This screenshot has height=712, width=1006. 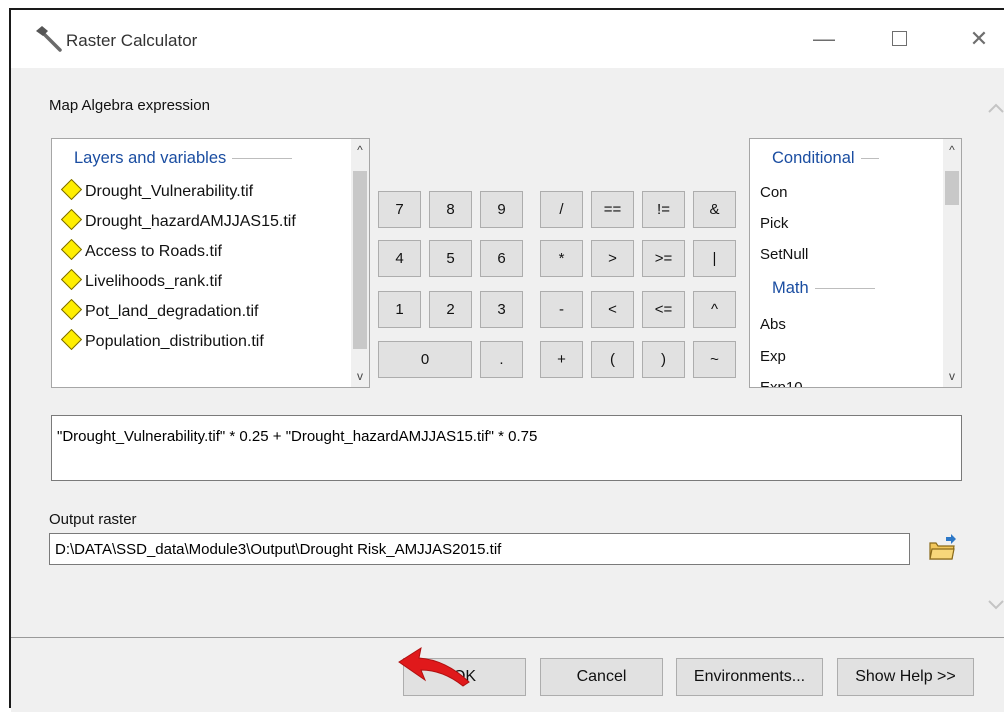 I want to click on function-item: Pick, so click(x=774, y=224).